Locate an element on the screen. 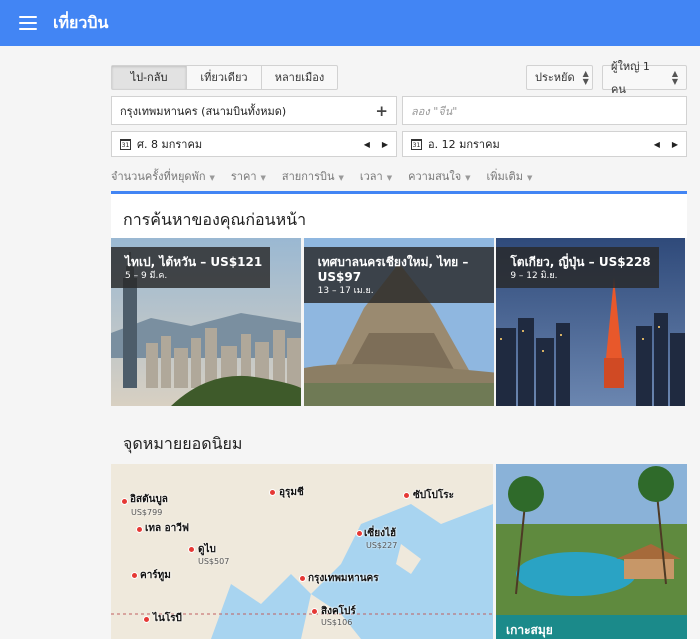 This screenshot has width=700, height=639. resort-label: เกาะสมุย is located at coordinates (591, 627).